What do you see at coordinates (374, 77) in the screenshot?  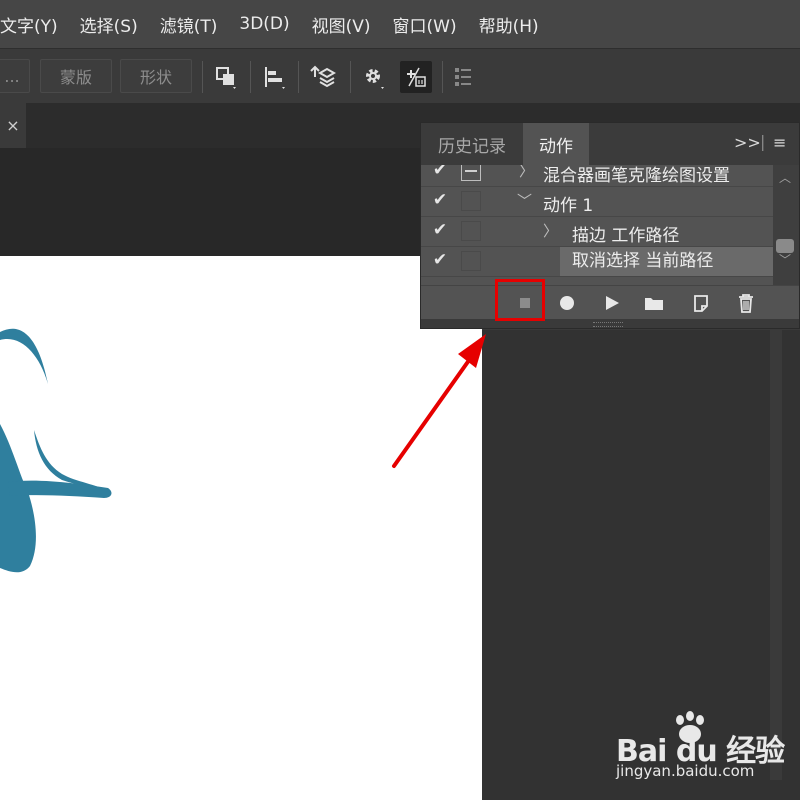 I see `gear-icon` at bounding box center [374, 77].